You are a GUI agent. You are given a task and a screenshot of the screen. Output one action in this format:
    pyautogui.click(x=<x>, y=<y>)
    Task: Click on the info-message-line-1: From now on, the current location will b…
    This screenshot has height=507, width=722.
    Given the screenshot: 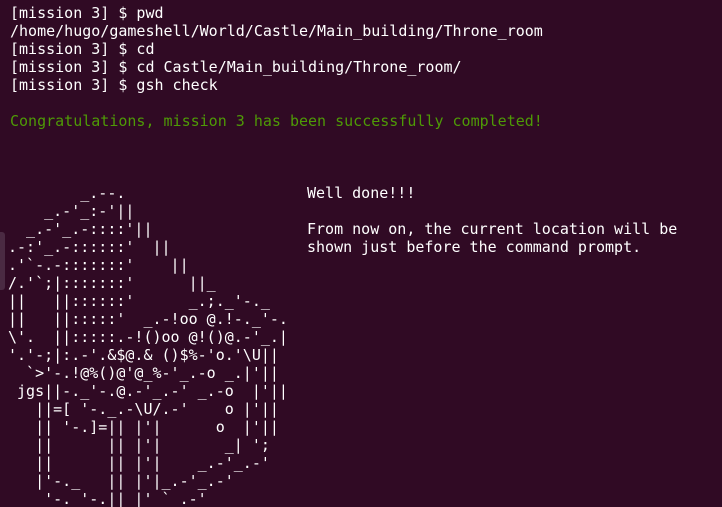 What is the action you would take?
    pyautogui.click(x=492, y=229)
    